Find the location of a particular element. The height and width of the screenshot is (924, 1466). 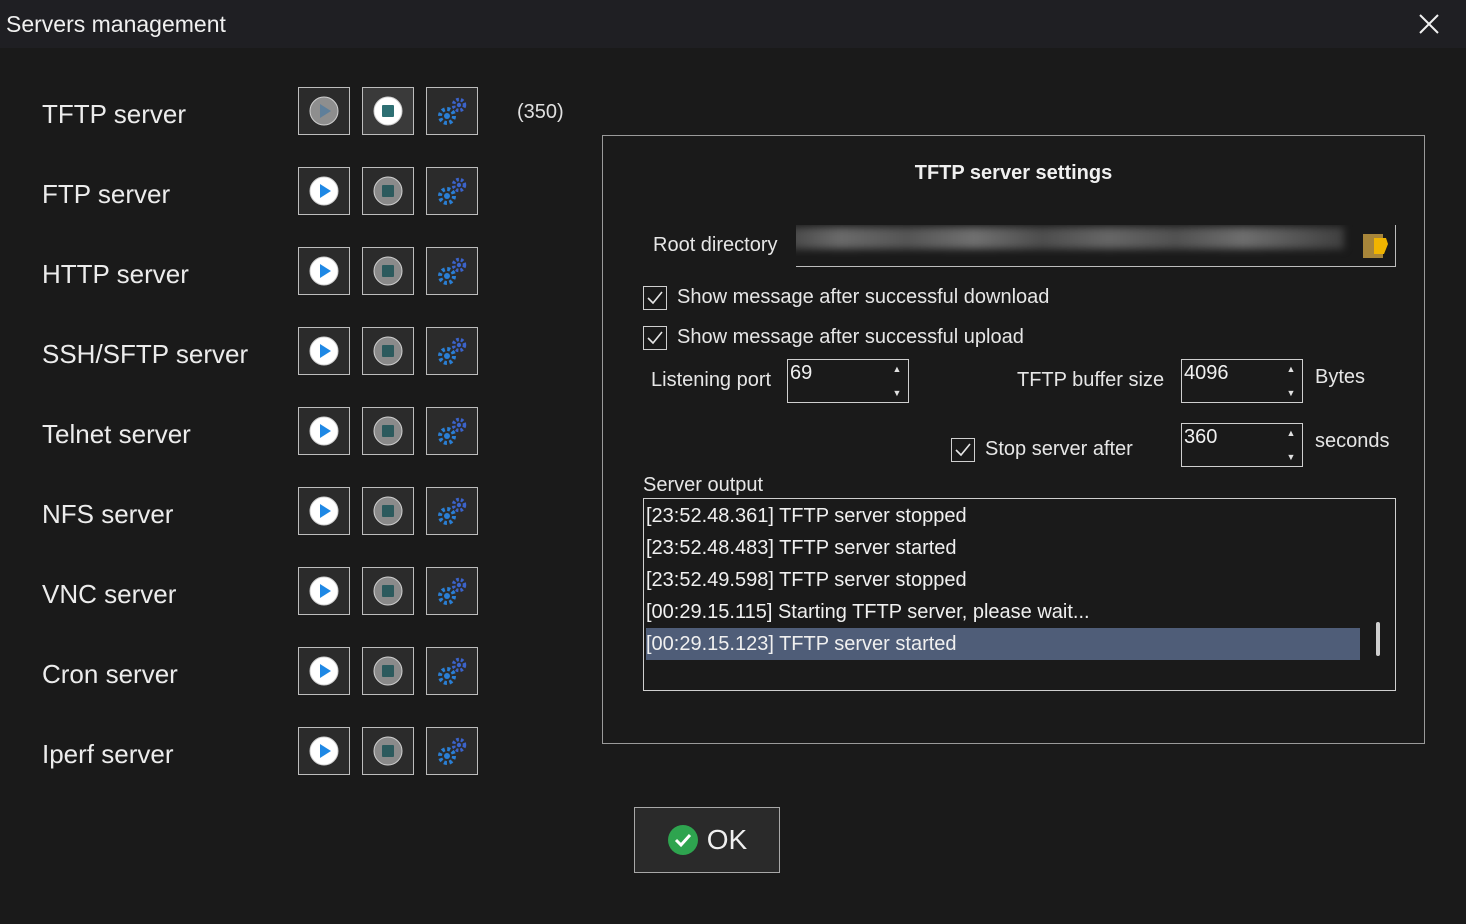

stop-after-unit-label: seconds is located at coordinates (1352, 441).